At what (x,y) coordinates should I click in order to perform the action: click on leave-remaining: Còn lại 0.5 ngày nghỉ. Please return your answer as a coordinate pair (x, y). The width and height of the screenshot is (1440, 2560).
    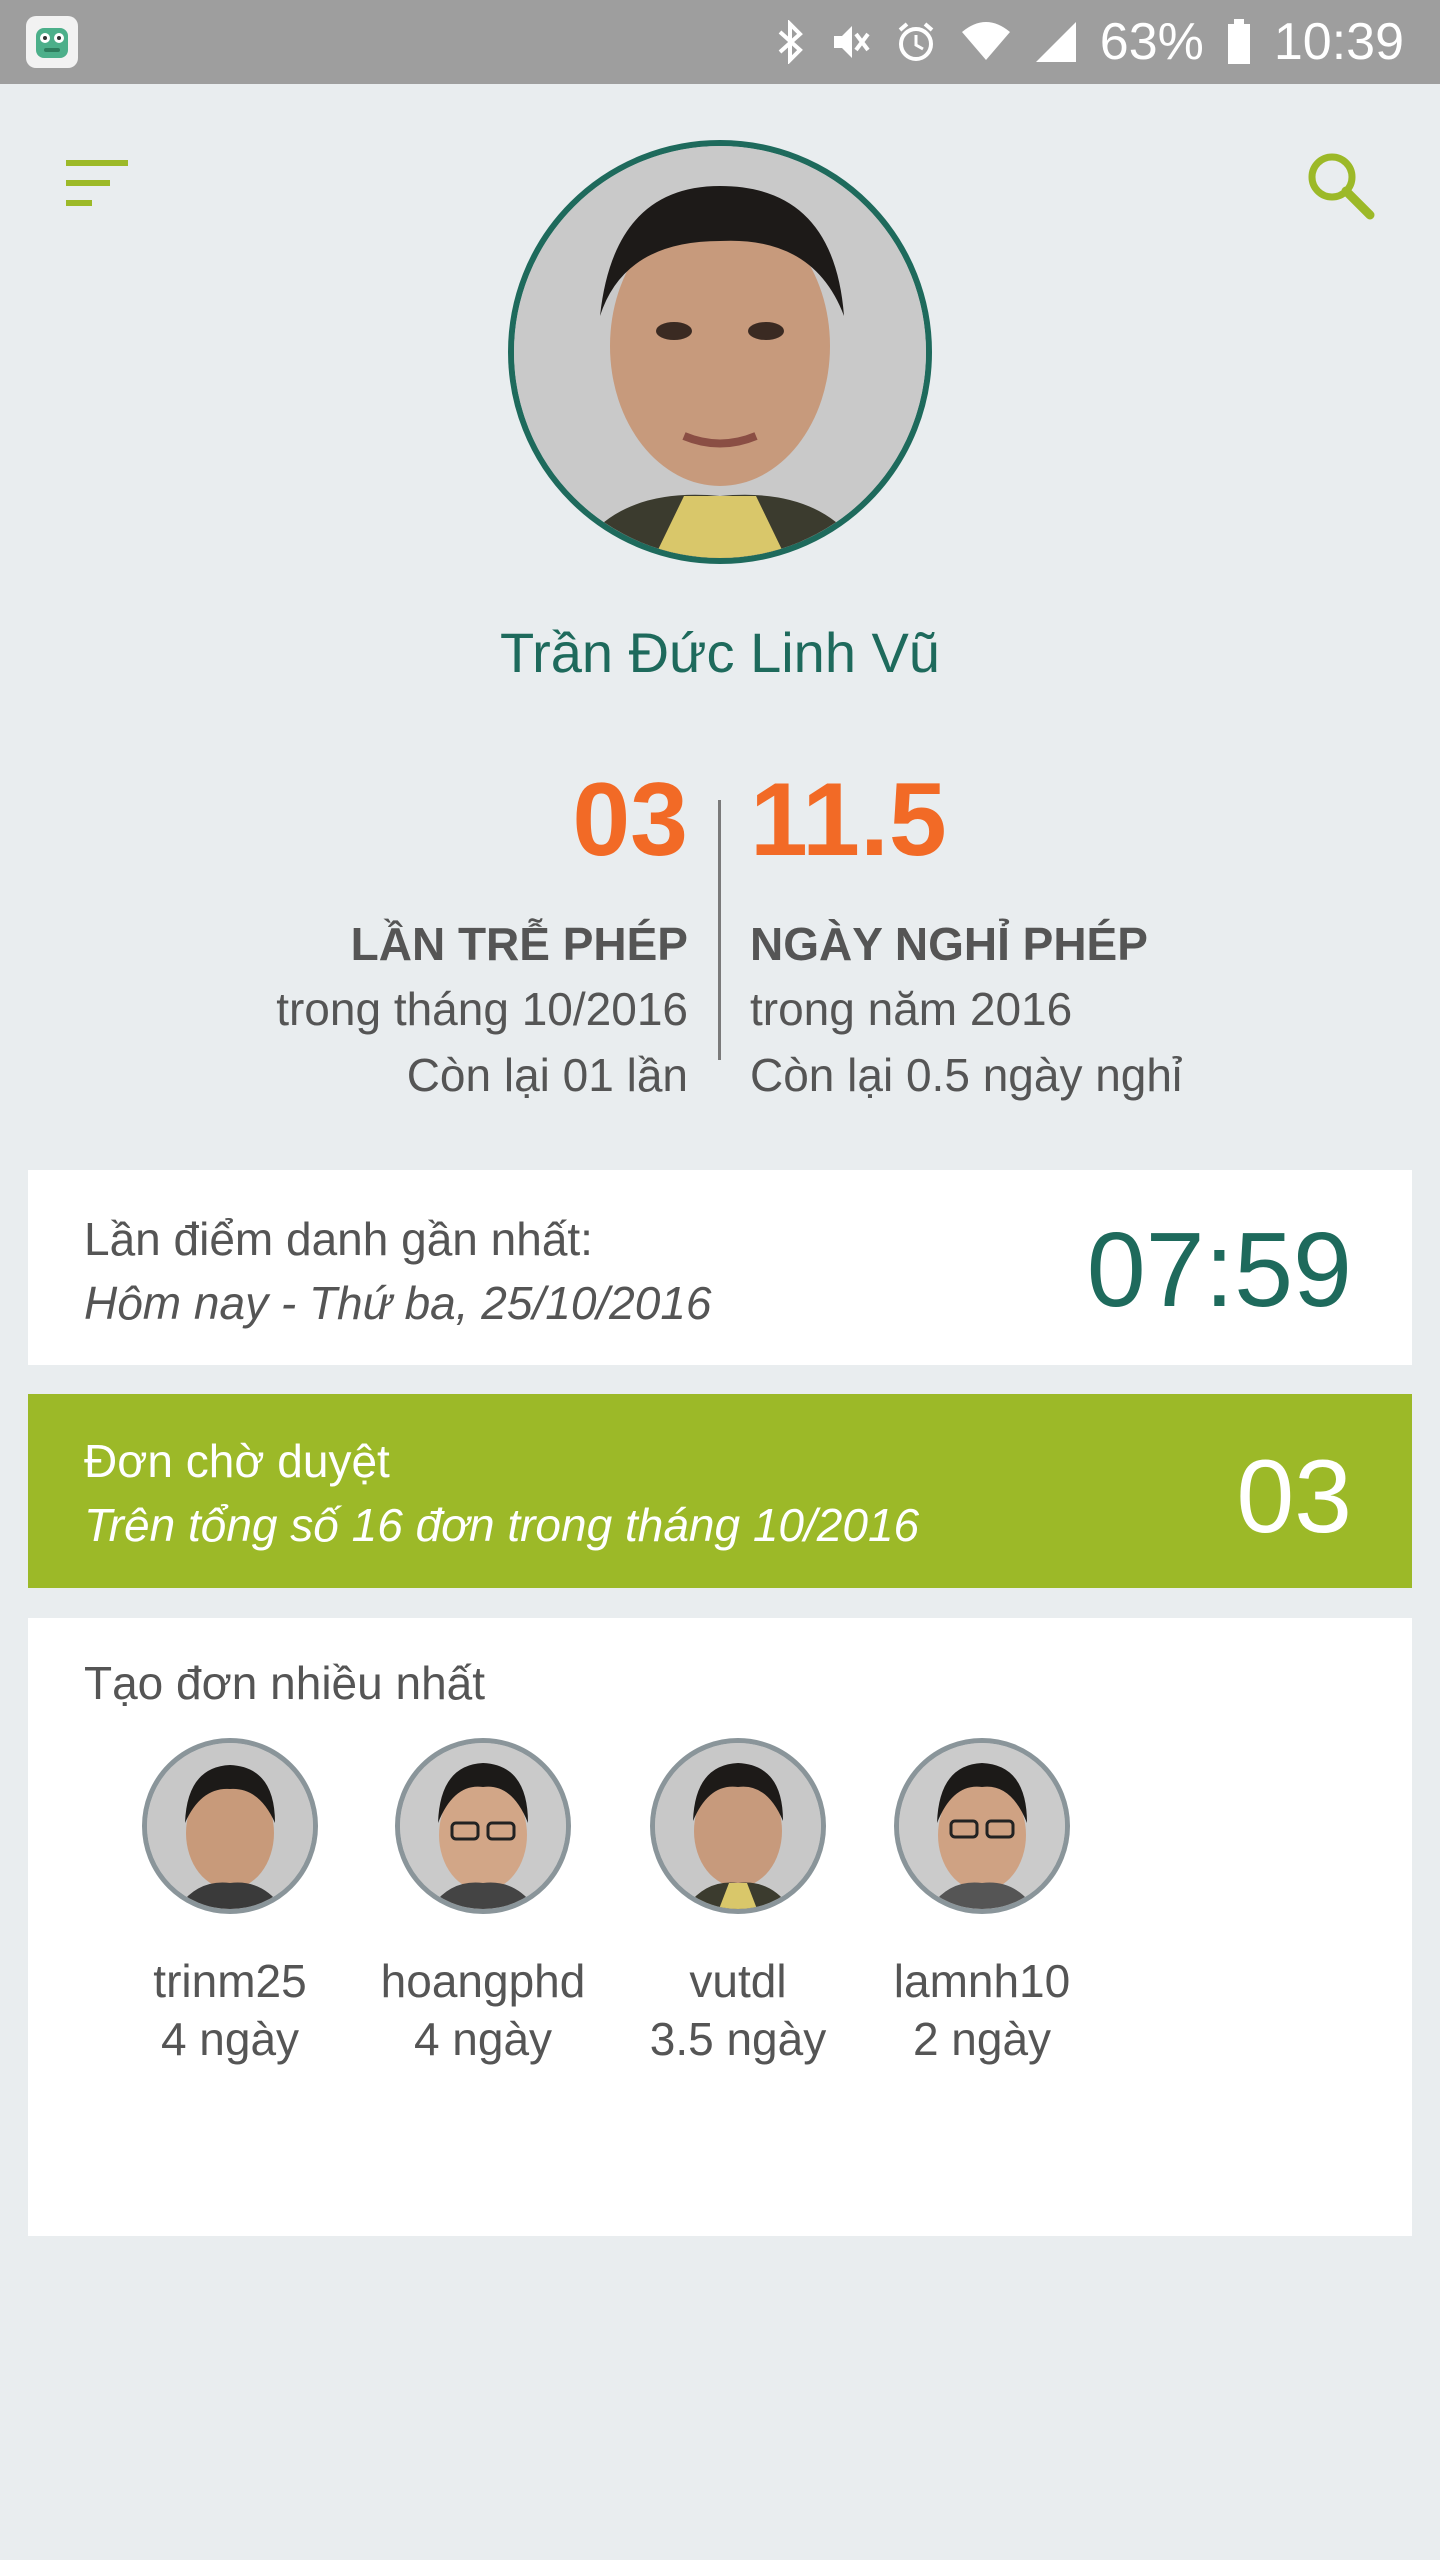
    Looking at the image, I should click on (966, 1075).